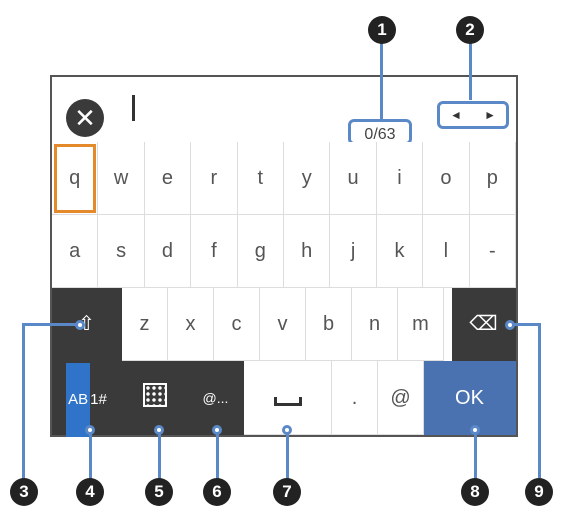 This screenshot has width=565, height=517. What do you see at coordinates (154, 395) in the screenshot?
I see `keypad-grid-icon` at bounding box center [154, 395].